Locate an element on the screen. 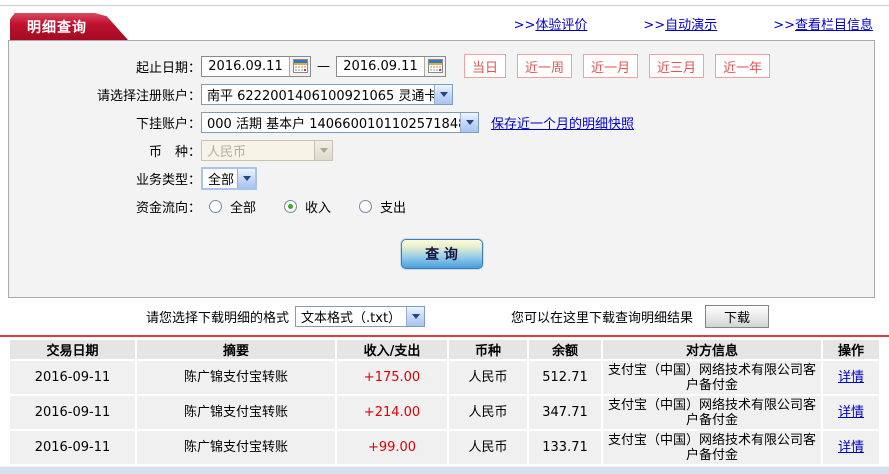 The width and height of the screenshot is (889, 474). range-today-button: 当日 is located at coordinates (485, 66).